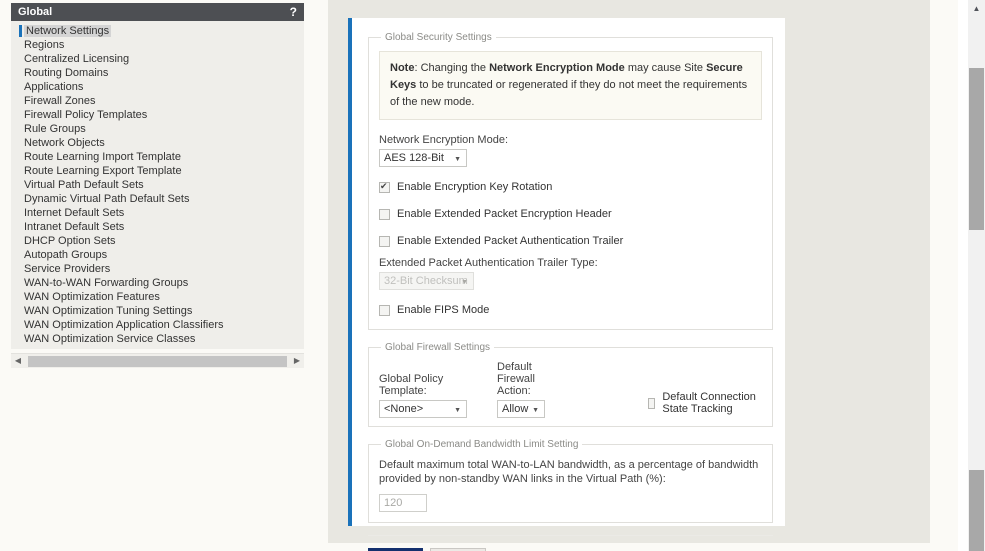 Image resolution: width=985 pixels, height=551 pixels. Describe the element at coordinates (157, 101) in the screenshot. I see `sidebar-item-firewall-zones: Firewall Zones` at that location.